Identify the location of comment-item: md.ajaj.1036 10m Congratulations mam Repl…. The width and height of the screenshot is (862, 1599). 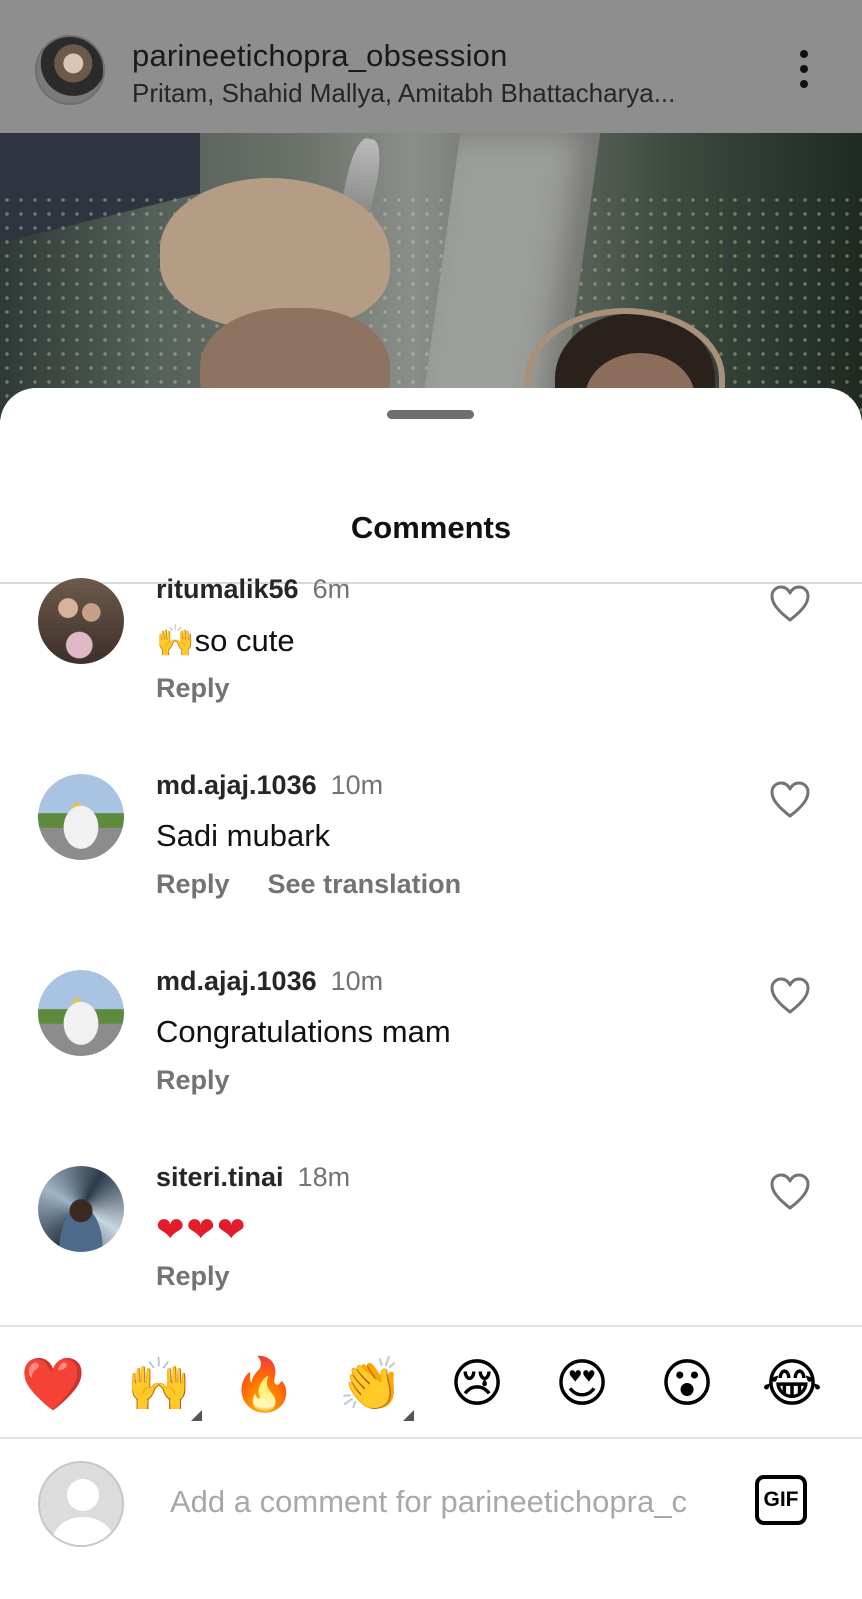
(431, 1056).